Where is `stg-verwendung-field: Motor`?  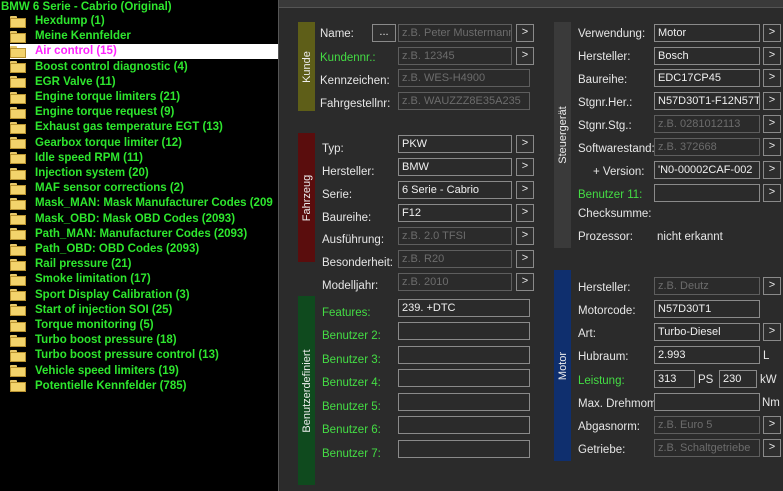
stg-verwendung-field: Motor is located at coordinates (707, 33).